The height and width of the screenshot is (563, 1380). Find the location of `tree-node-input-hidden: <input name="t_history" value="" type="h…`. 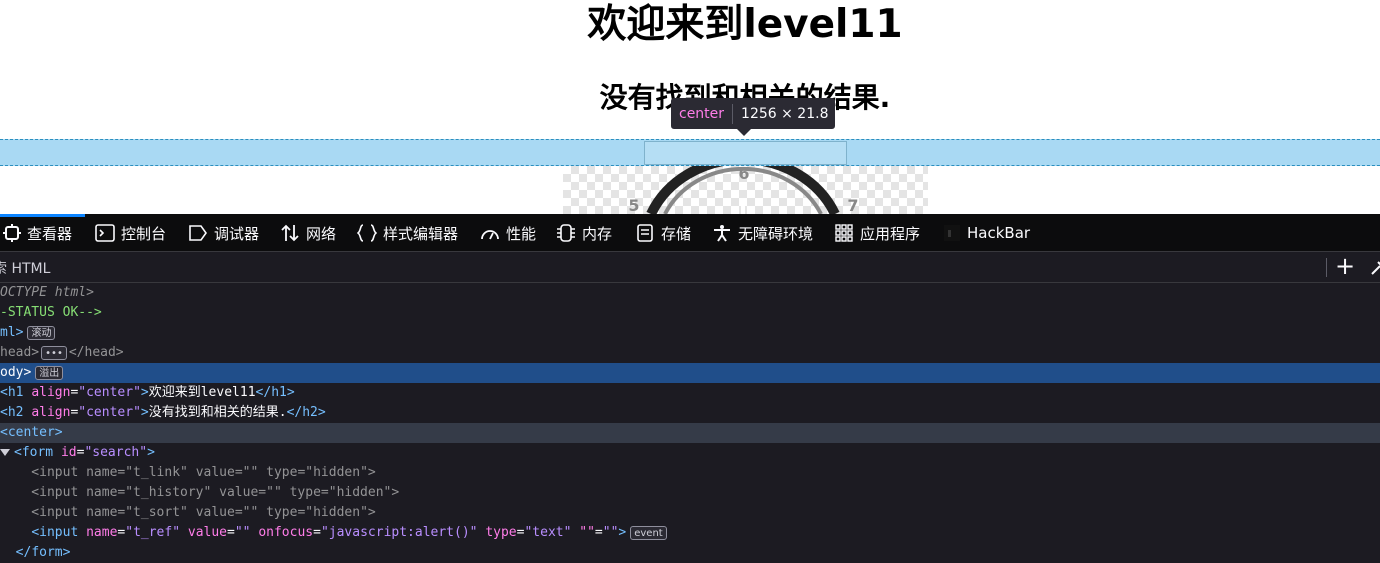

tree-node-input-hidden: <input name="t_history" value="" type="h… is located at coordinates (690, 493).